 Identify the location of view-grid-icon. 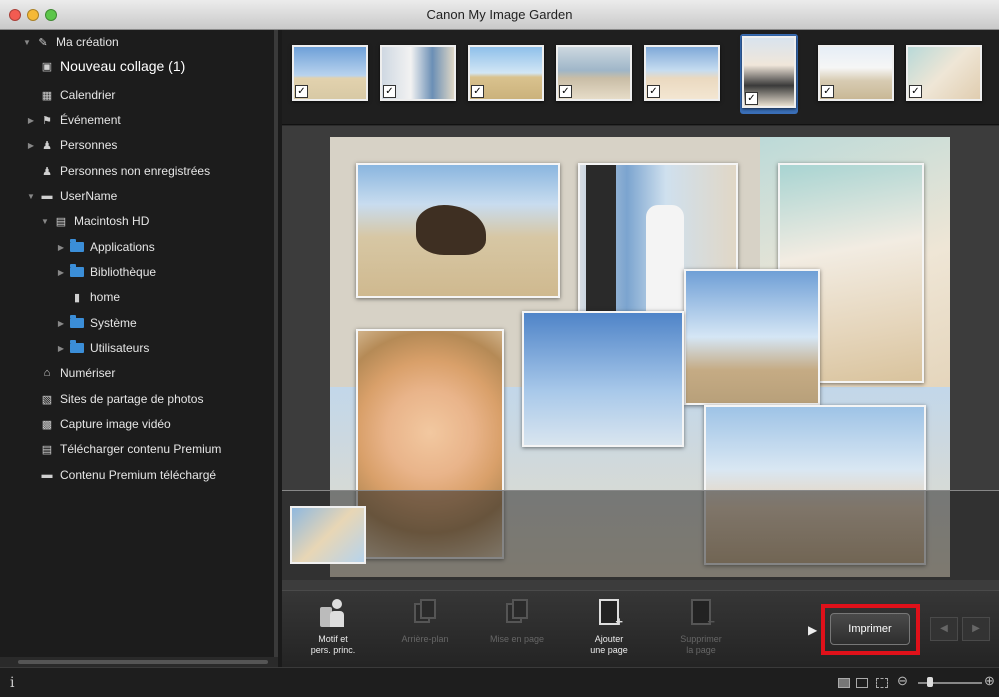
(862, 683).